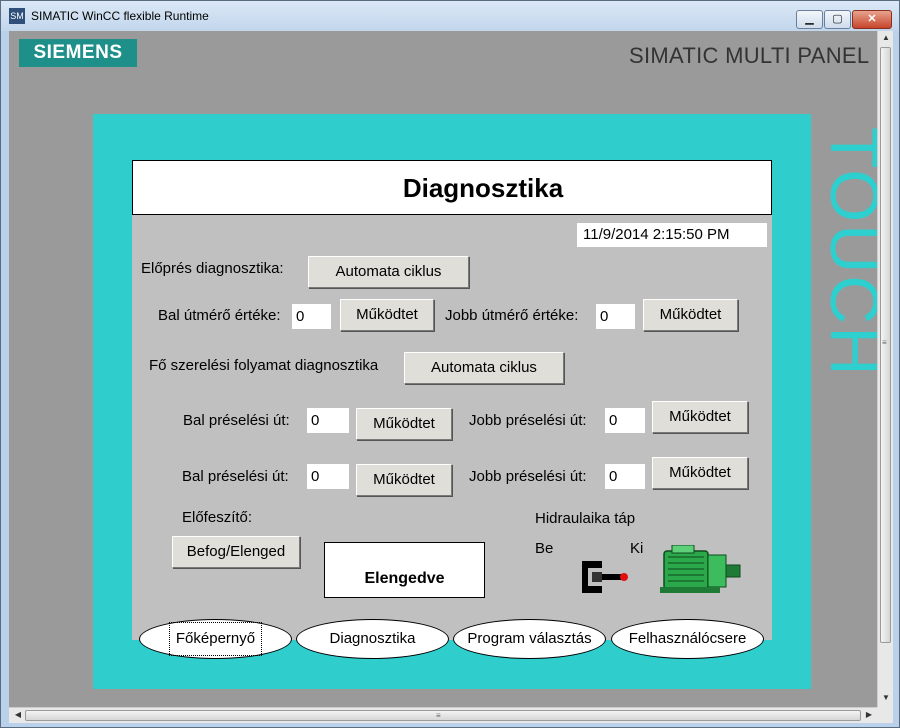  Describe the element at coordinates (585, 518) in the screenshot. I see `hydraulic-label: Hidraulaika táp` at that location.